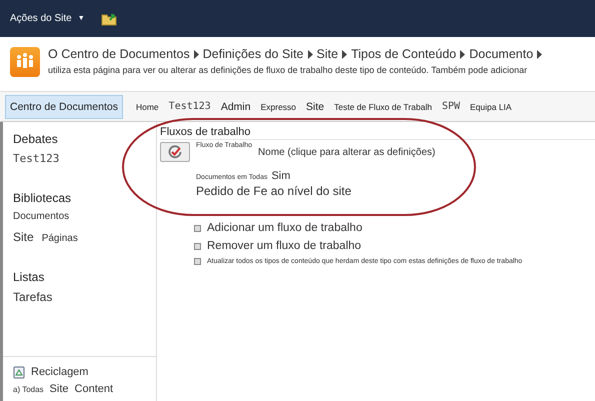  I want to click on folder-icon, so click(109, 19).